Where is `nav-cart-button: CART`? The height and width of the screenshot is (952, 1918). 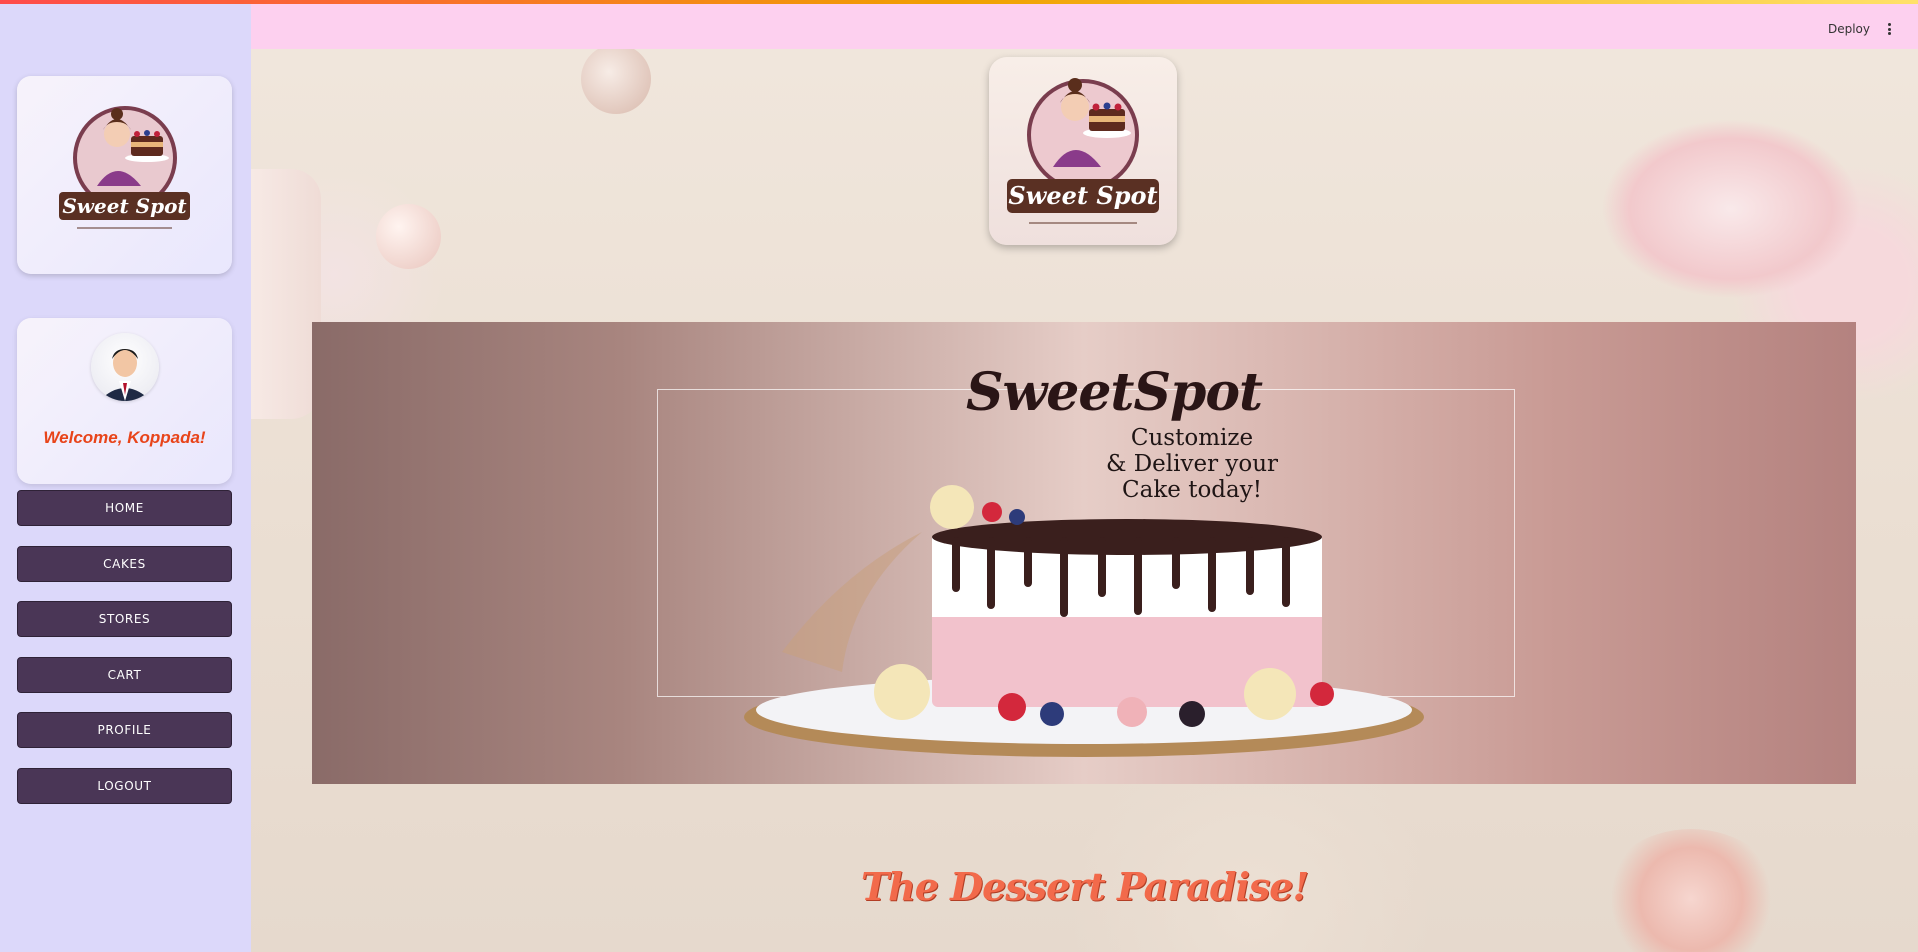
nav-cart-button: CART is located at coordinates (124, 675).